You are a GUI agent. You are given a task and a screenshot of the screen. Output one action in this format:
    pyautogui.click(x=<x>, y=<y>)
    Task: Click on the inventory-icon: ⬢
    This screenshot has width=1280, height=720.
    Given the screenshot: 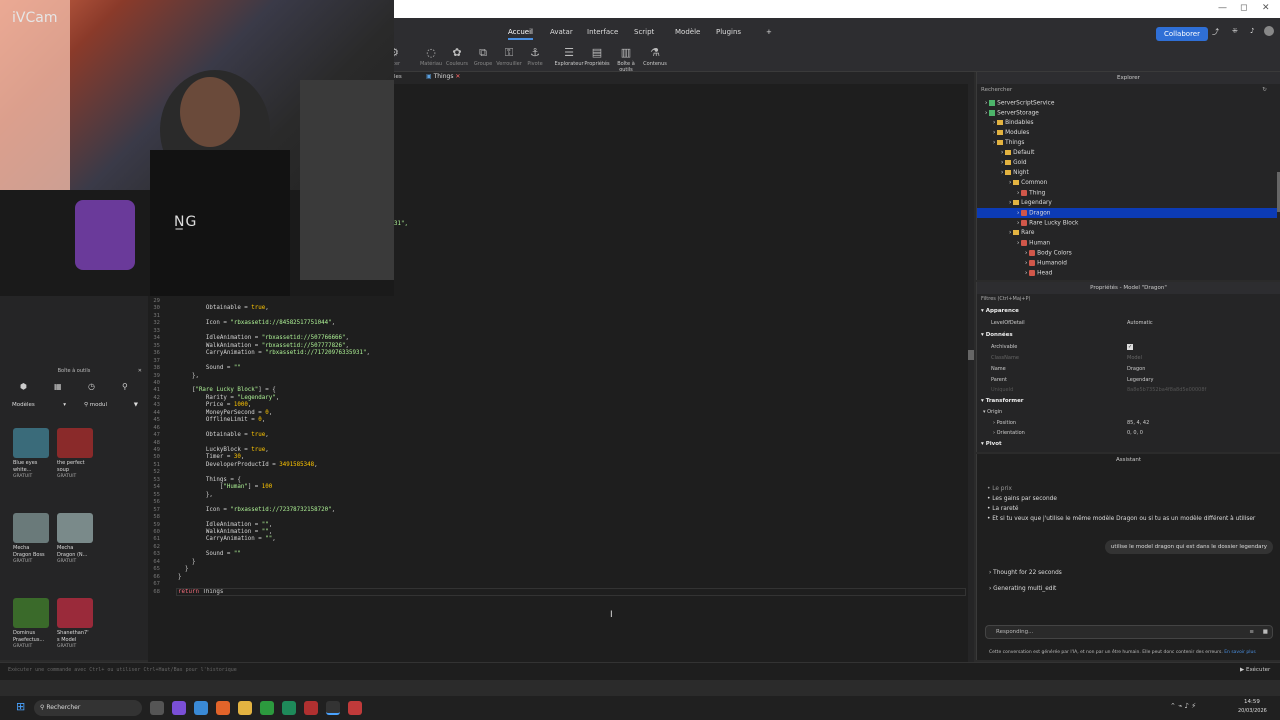 What is the action you would take?
    pyautogui.click(x=23, y=386)
    